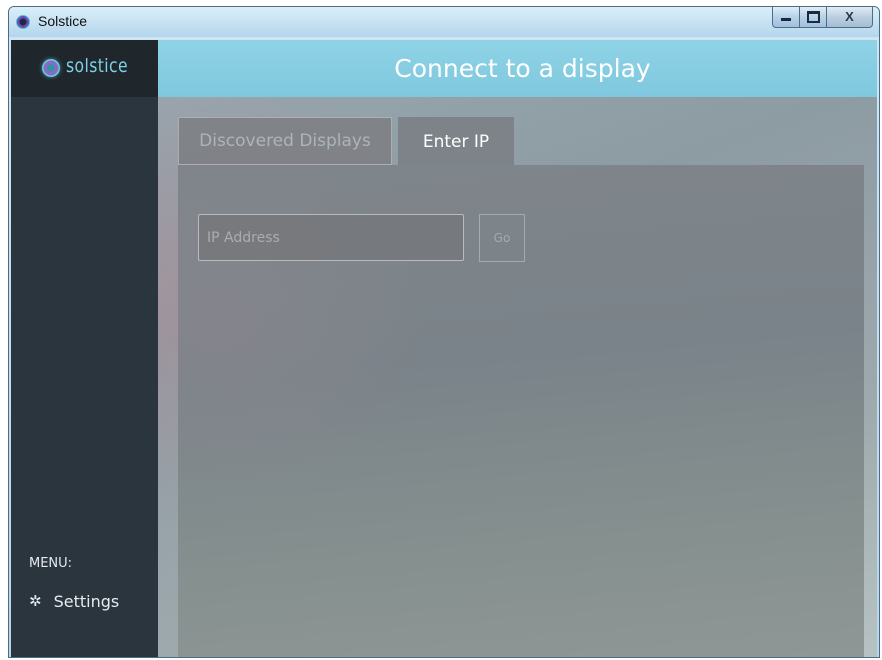 Image resolution: width=882 pixels, height=660 pixels. I want to click on ip-address-input, so click(331, 237).